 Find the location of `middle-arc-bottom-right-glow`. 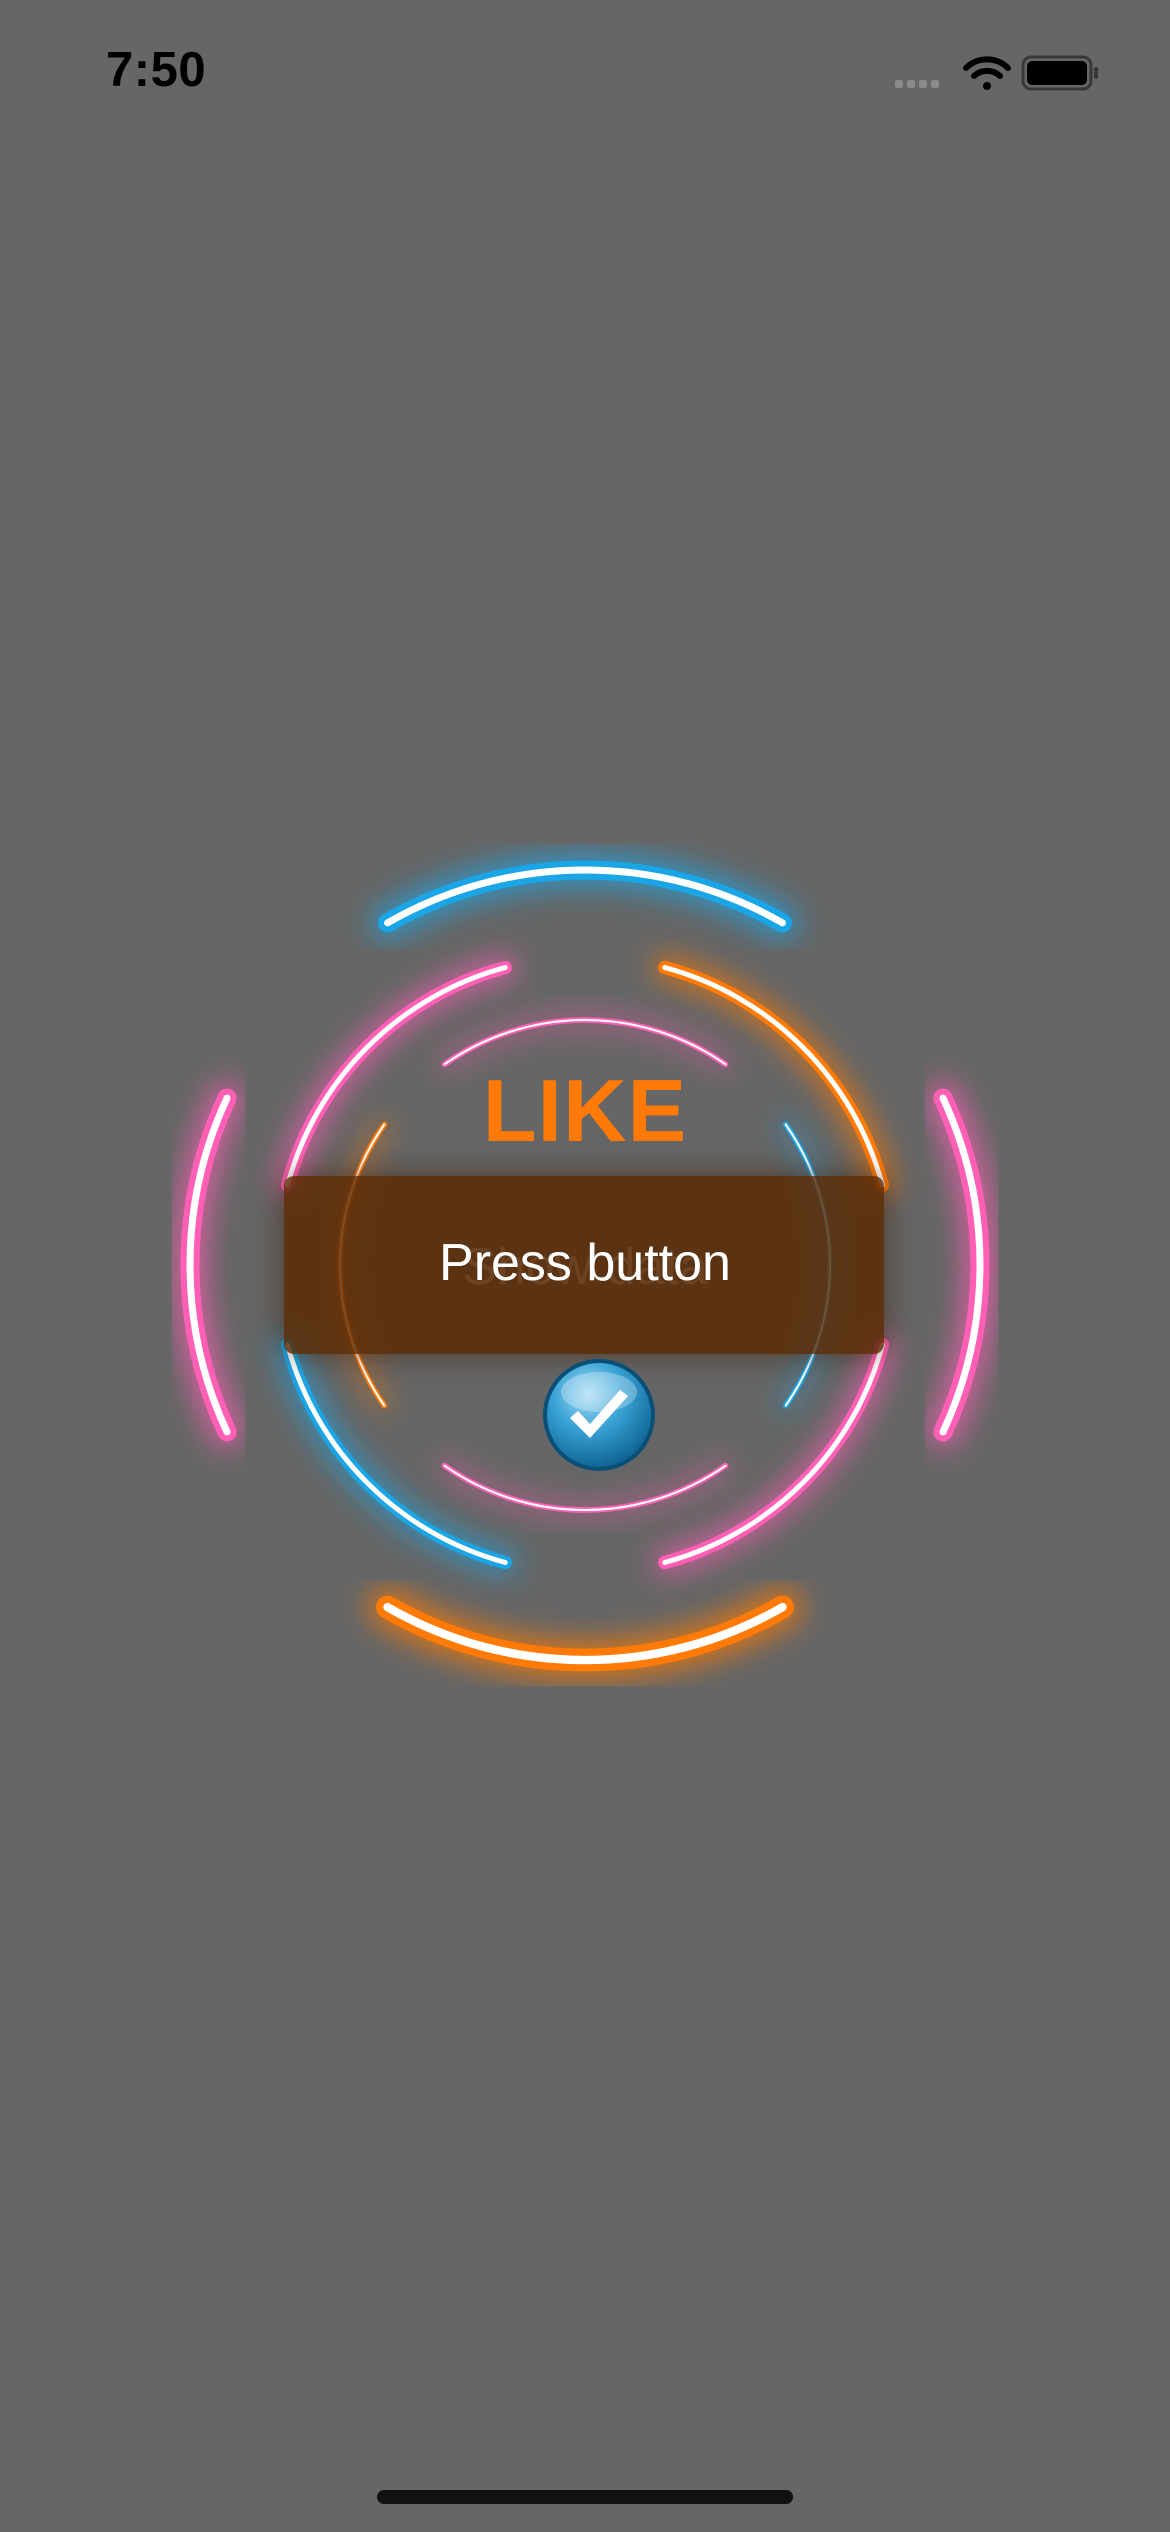

middle-arc-bottom-right-glow is located at coordinates (773, 1453).